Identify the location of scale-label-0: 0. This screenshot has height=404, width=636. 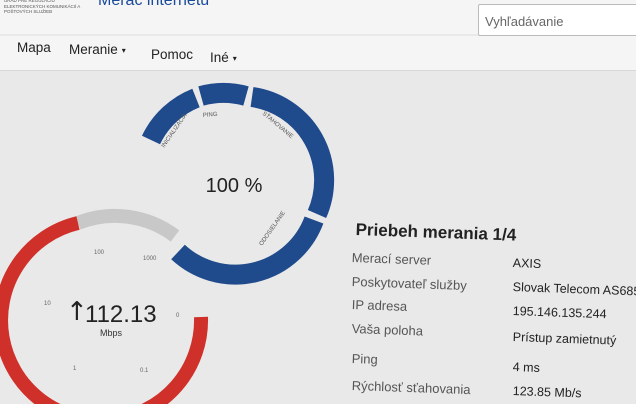
(178, 316).